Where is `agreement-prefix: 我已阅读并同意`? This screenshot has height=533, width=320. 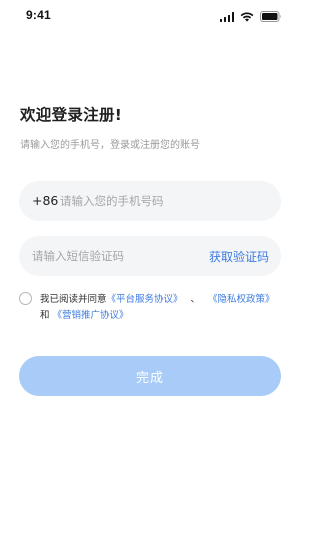
agreement-prefix: 我已阅读并同意 is located at coordinates (73, 299).